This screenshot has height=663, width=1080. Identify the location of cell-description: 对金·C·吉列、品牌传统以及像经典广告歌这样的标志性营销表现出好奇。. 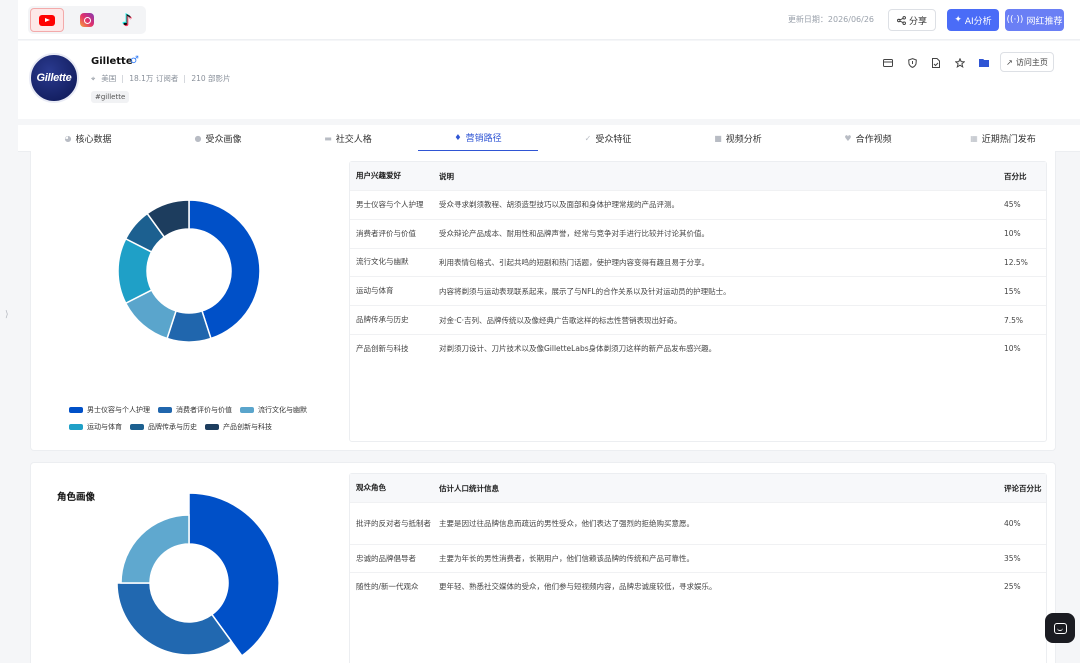
(560, 320).